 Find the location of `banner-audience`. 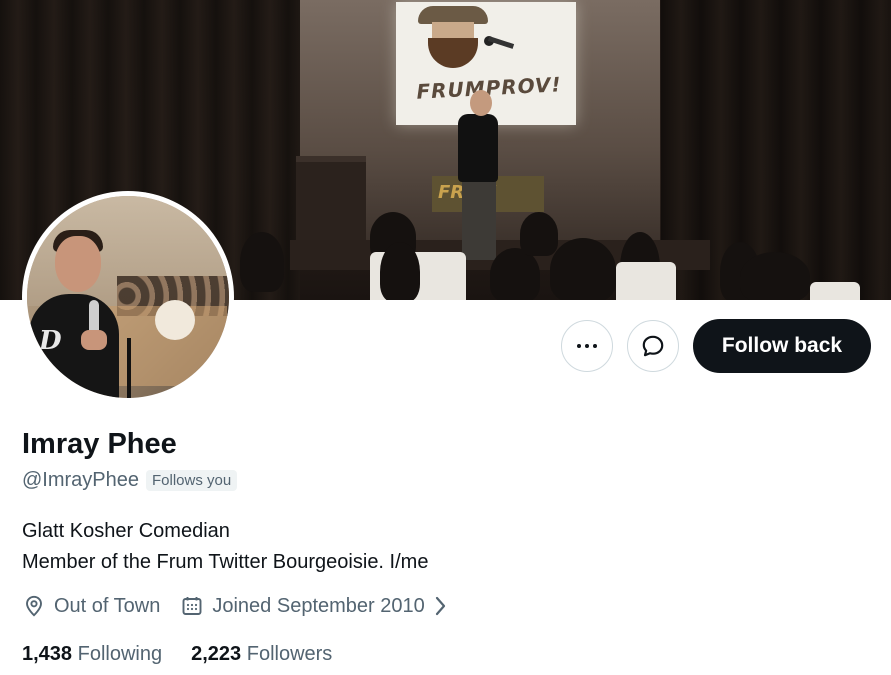

banner-audience is located at coordinates (555, 256).